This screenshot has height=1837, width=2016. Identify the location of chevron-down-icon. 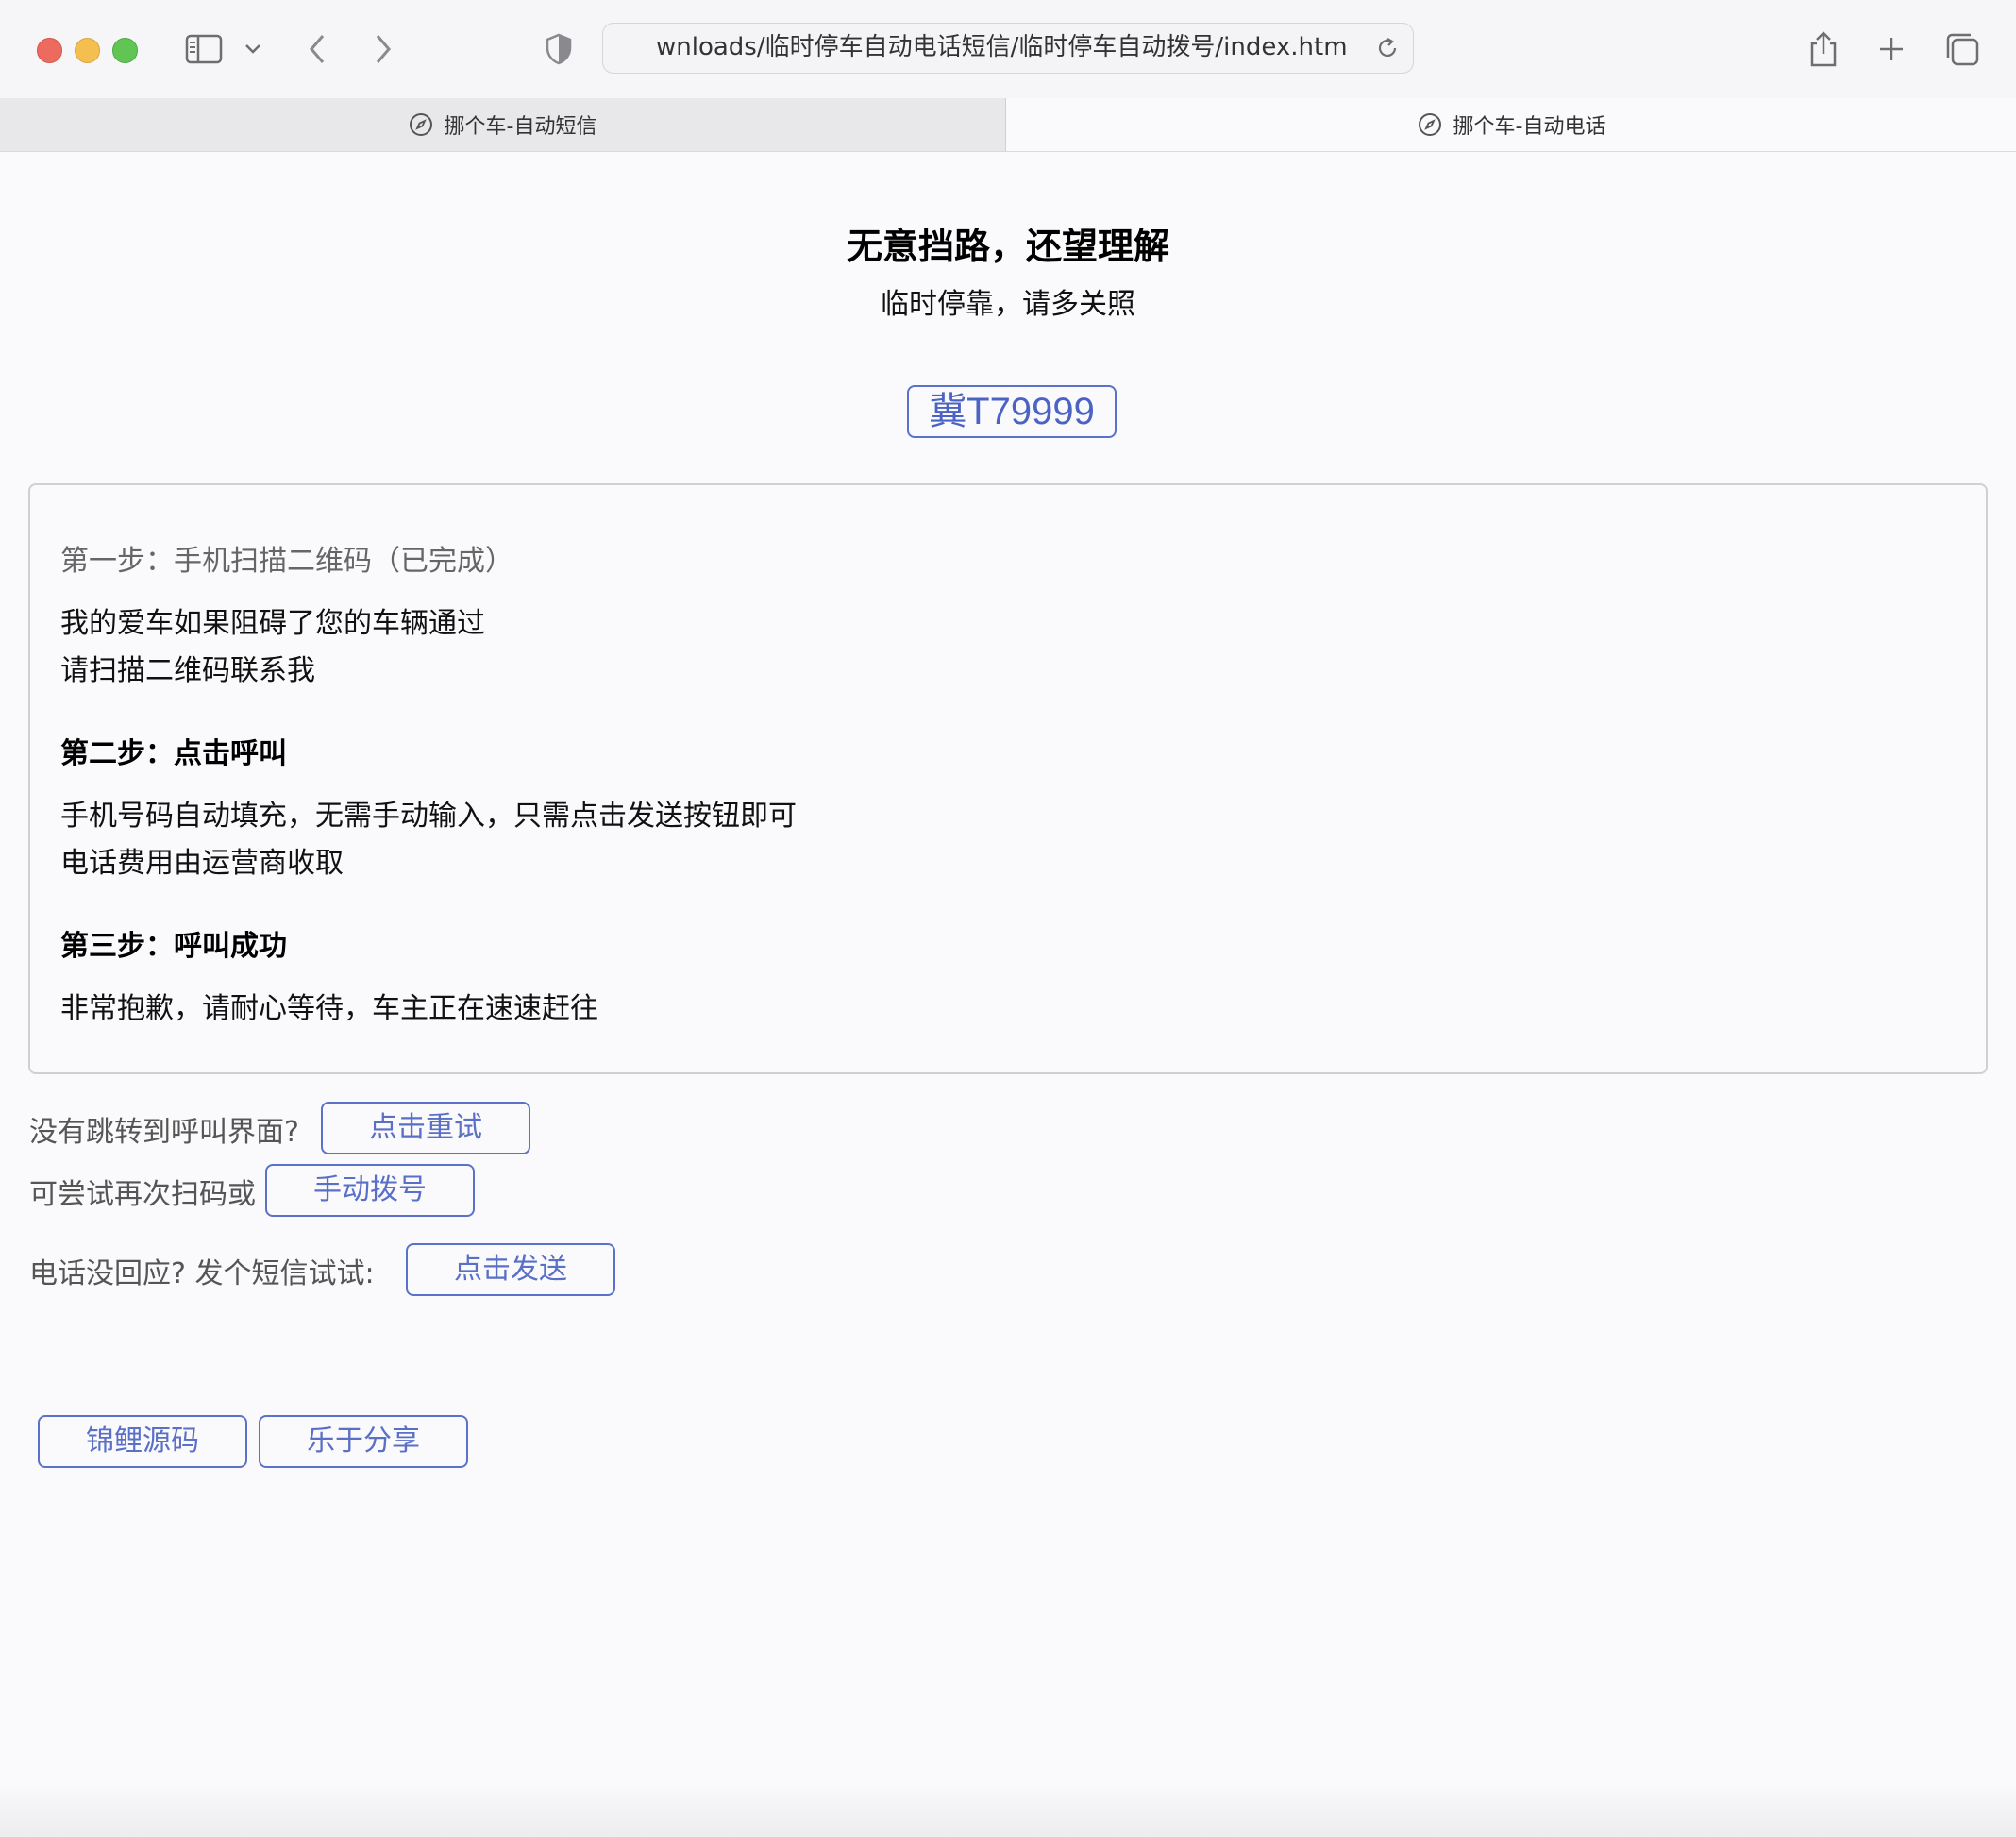
(253, 49).